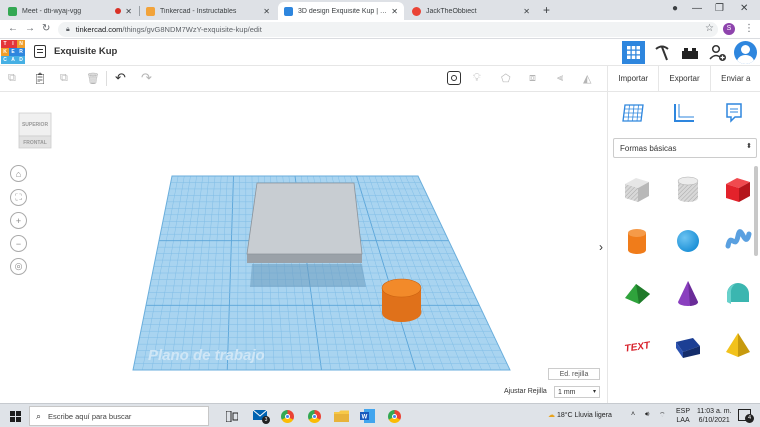  I want to click on note-icon, so click(734, 113).